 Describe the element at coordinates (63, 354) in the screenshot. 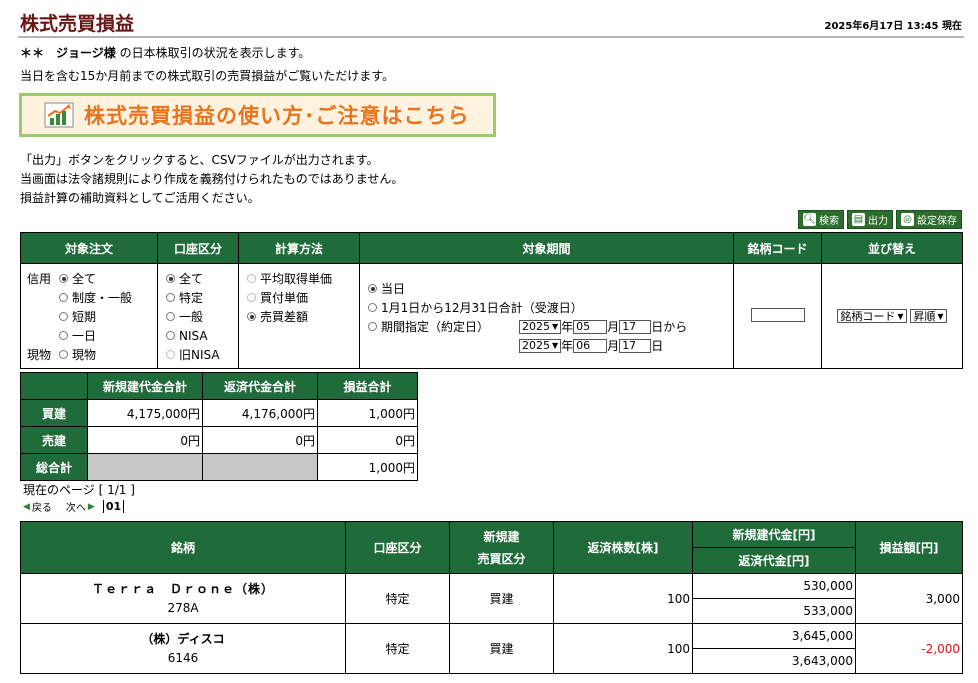

I see `order-radio-genbutsu` at that location.